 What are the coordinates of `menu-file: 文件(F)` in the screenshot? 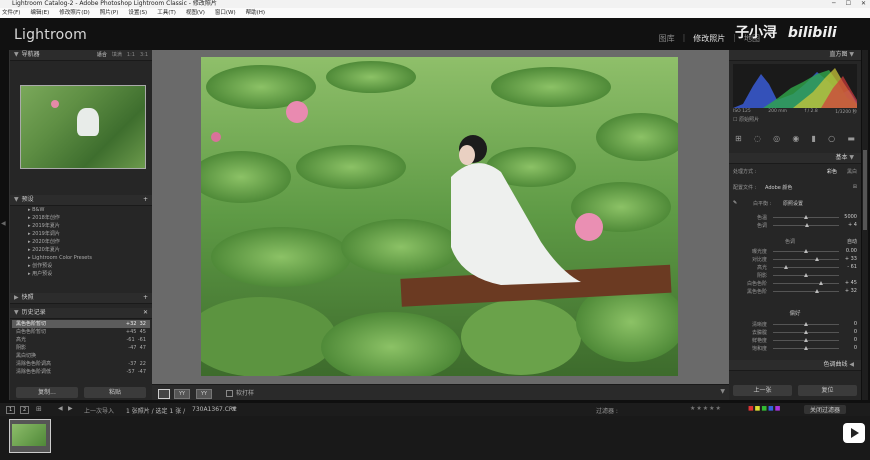 It's located at (11, 13).